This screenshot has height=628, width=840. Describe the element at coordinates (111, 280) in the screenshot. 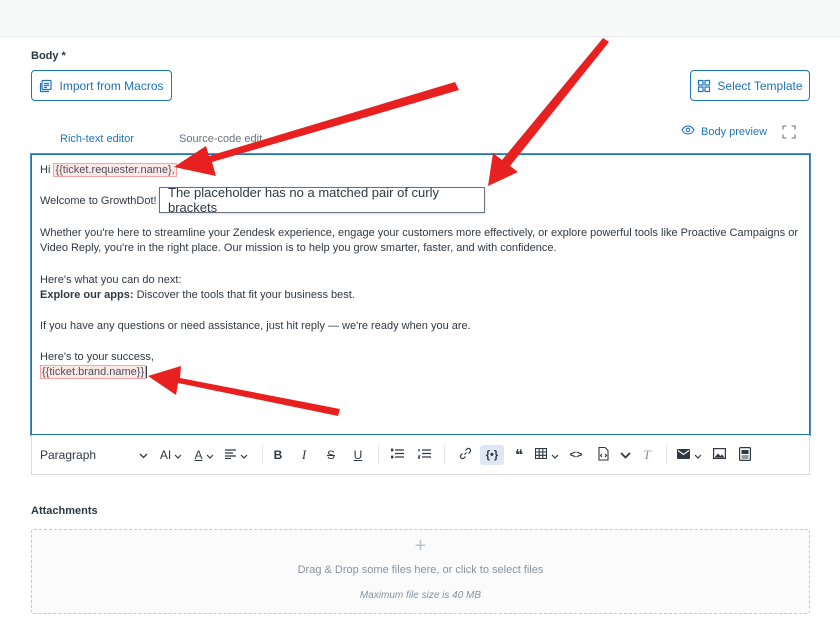

I see `next-steps-line: Here's what you can do next:` at that location.